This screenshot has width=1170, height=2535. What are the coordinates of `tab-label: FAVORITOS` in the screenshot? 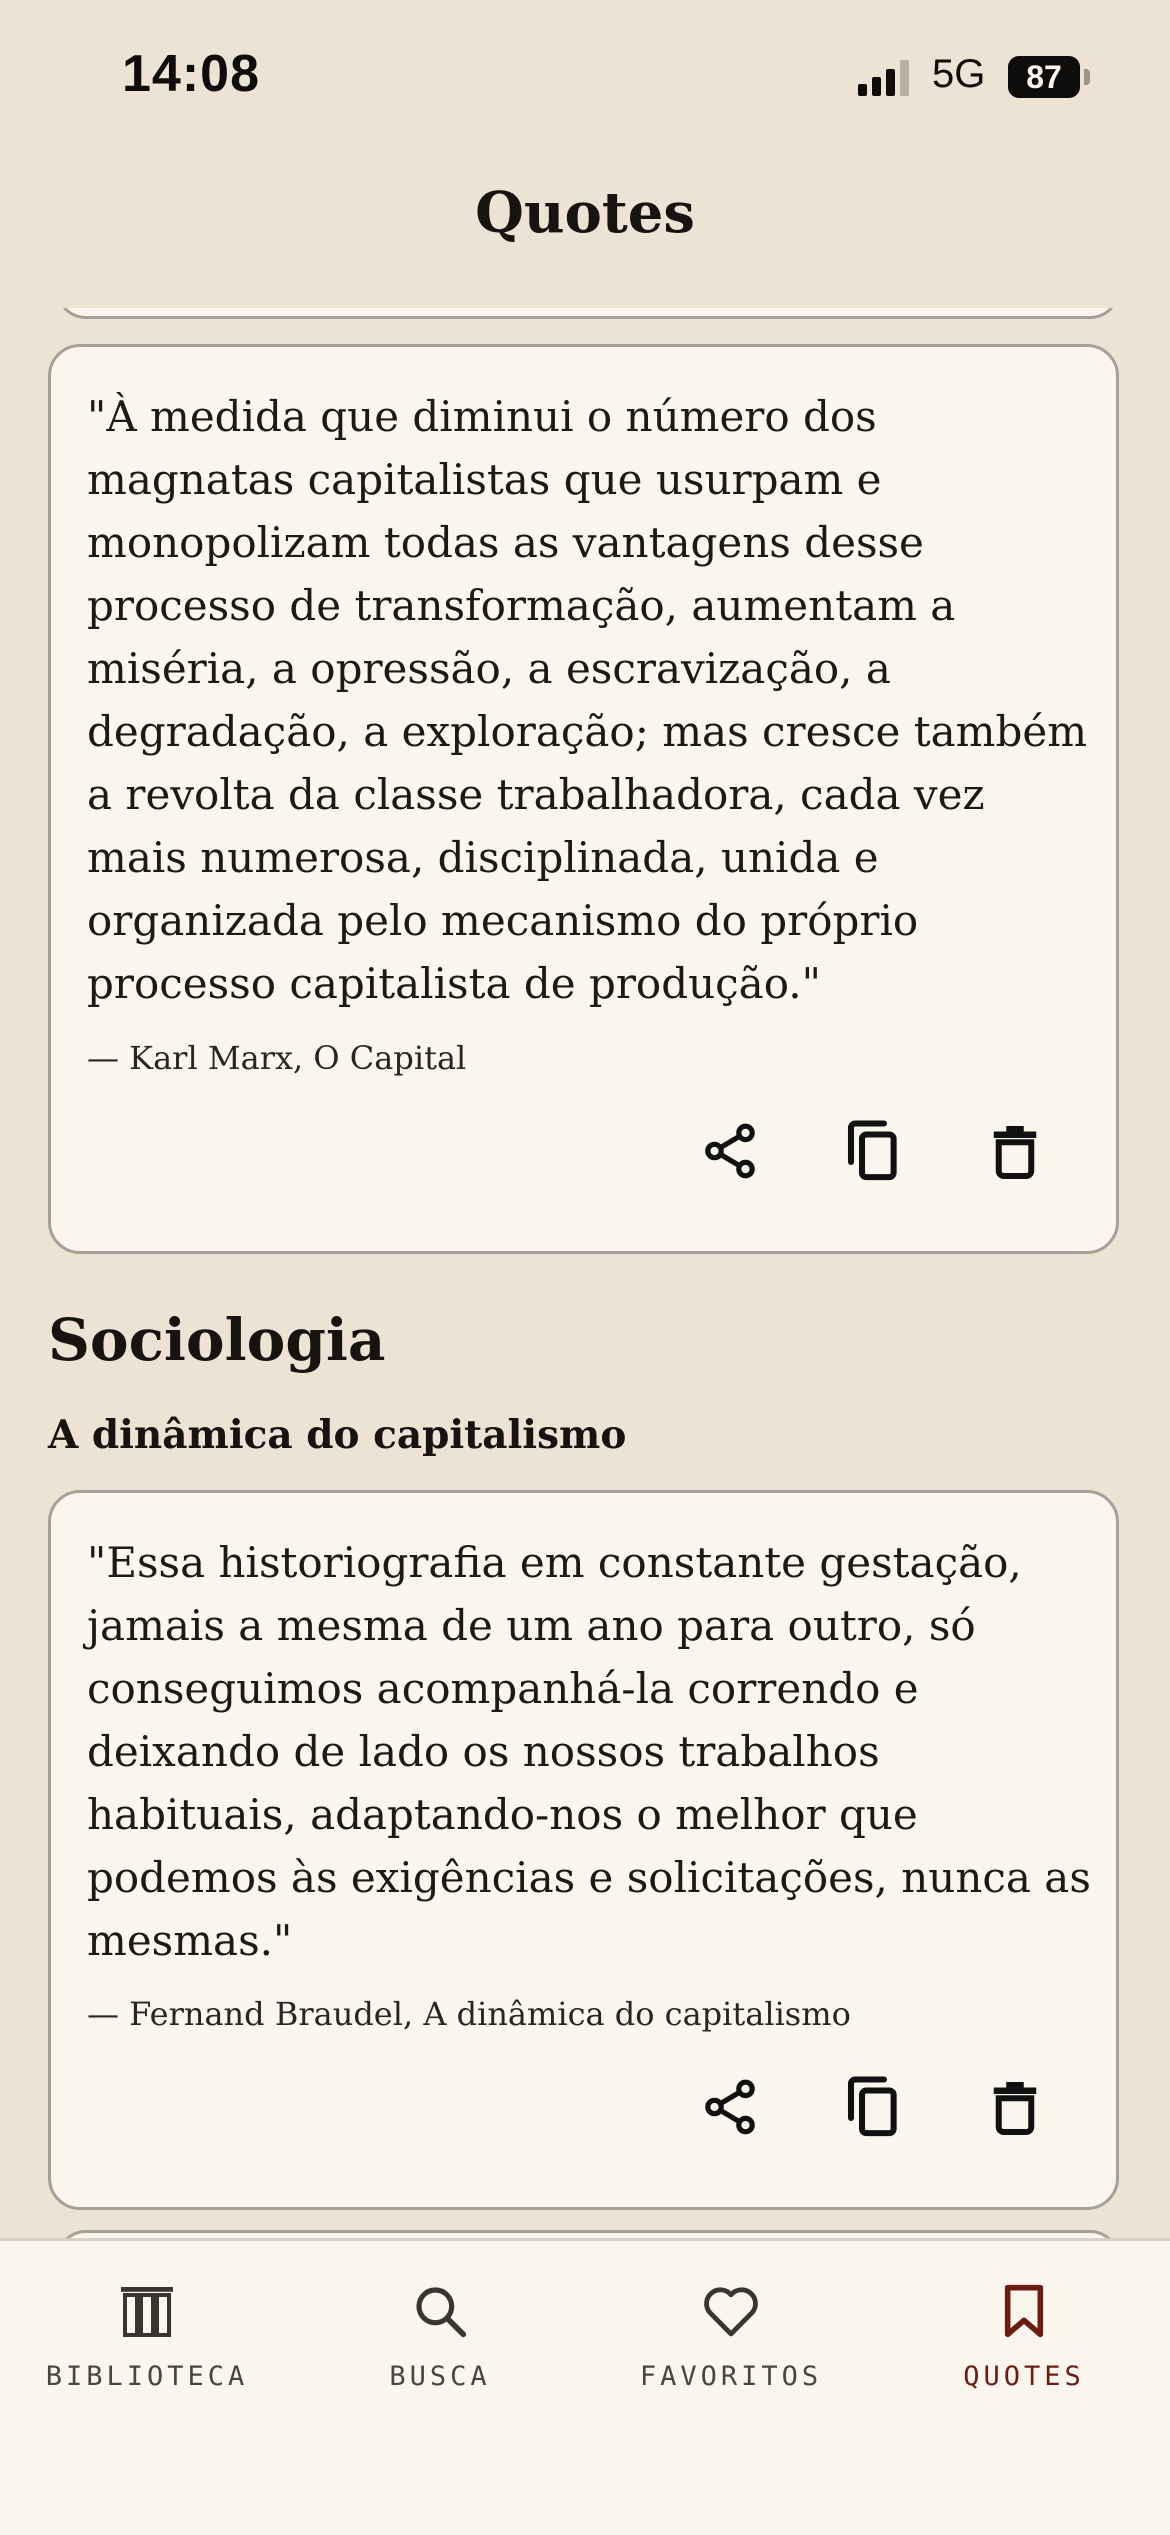 It's located at (731, 2376).